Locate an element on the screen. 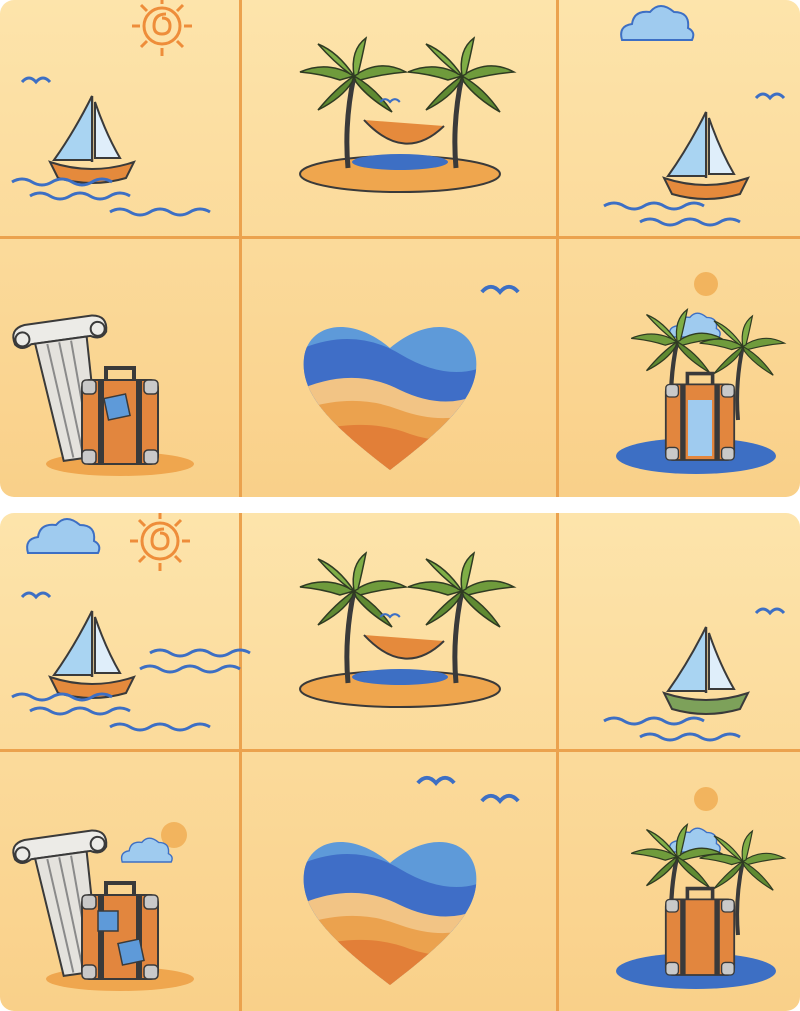 The image size is (800, 1011). window-icon is located at coordinates (700, 428).